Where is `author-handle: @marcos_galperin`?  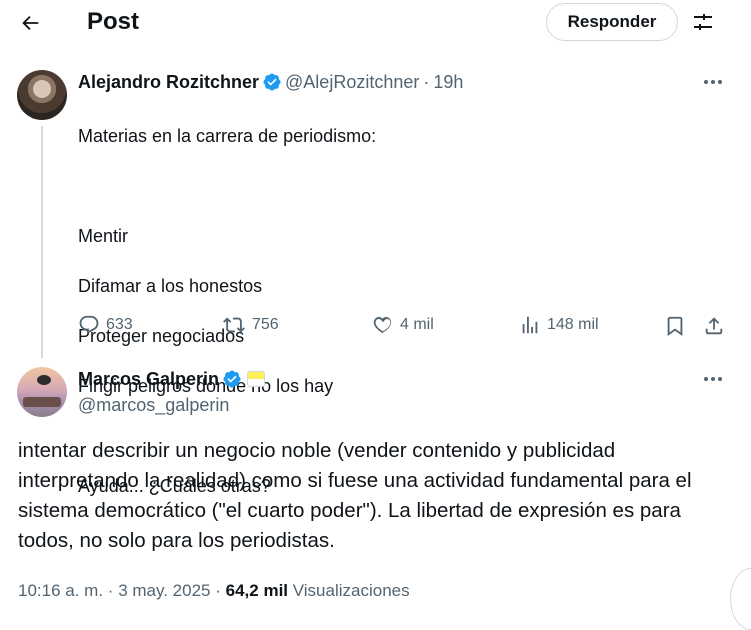 author-handle: @marcos_galperin is located at coordinates (153, 405).